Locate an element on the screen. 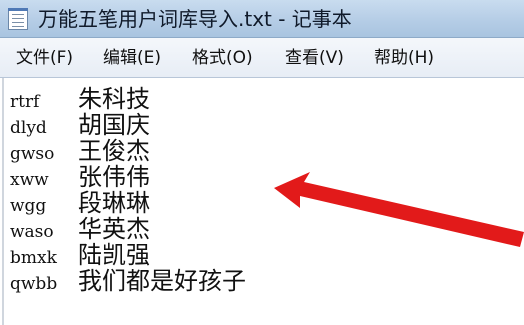 The height and width of the screenshot is (325, 524). text-line: wgg 段琳琳 is located at coordinates (80, 203).